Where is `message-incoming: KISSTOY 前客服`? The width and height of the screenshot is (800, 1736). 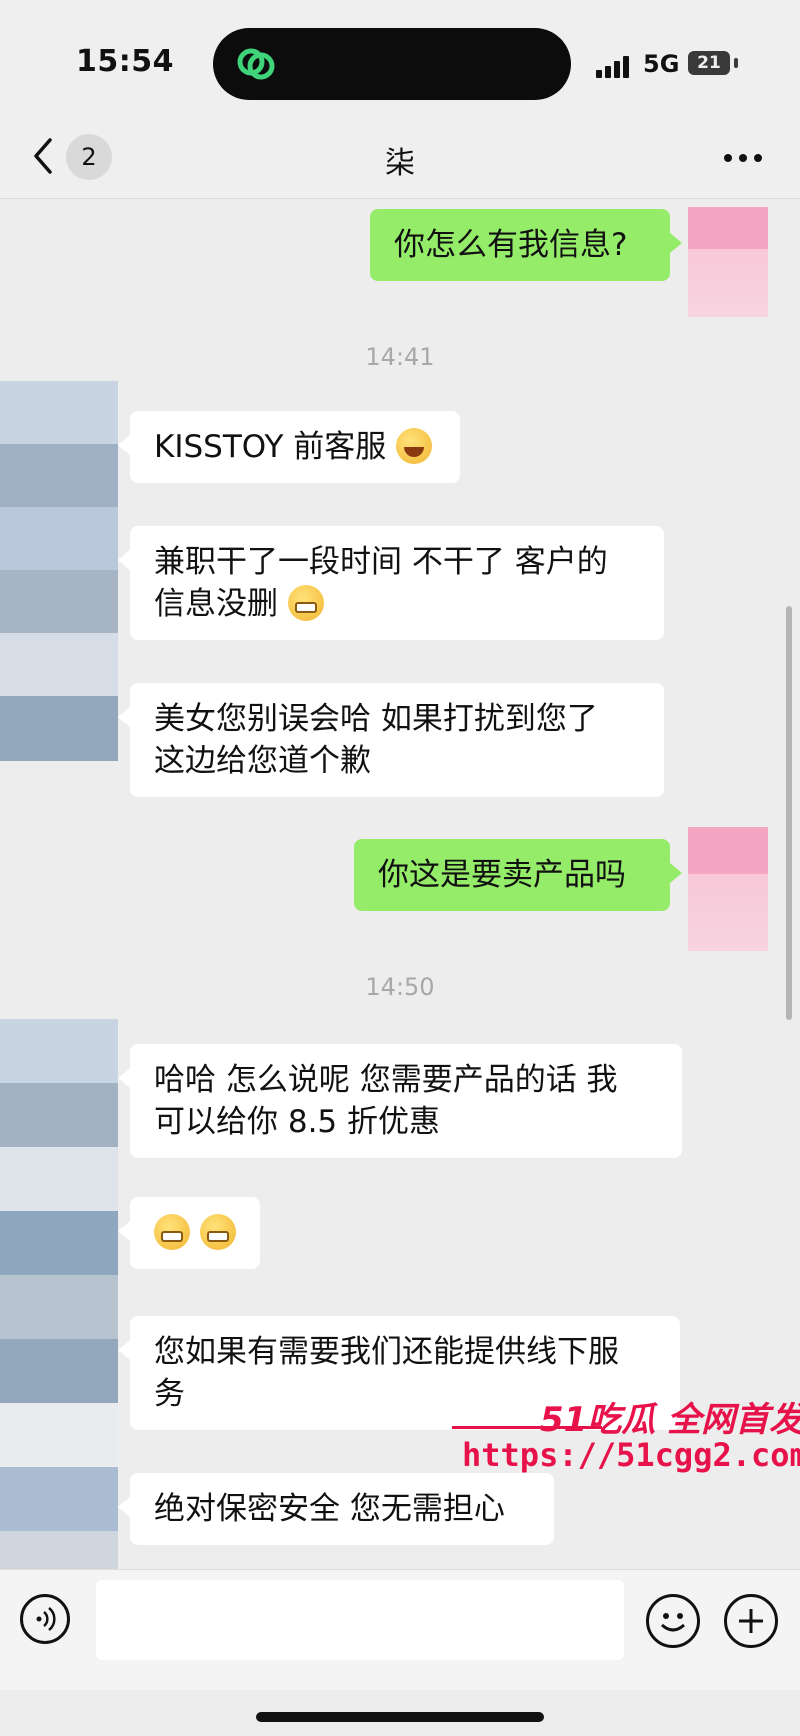 message-incoming: KISSTOY 前客服 is located at coordinates (289, 447).